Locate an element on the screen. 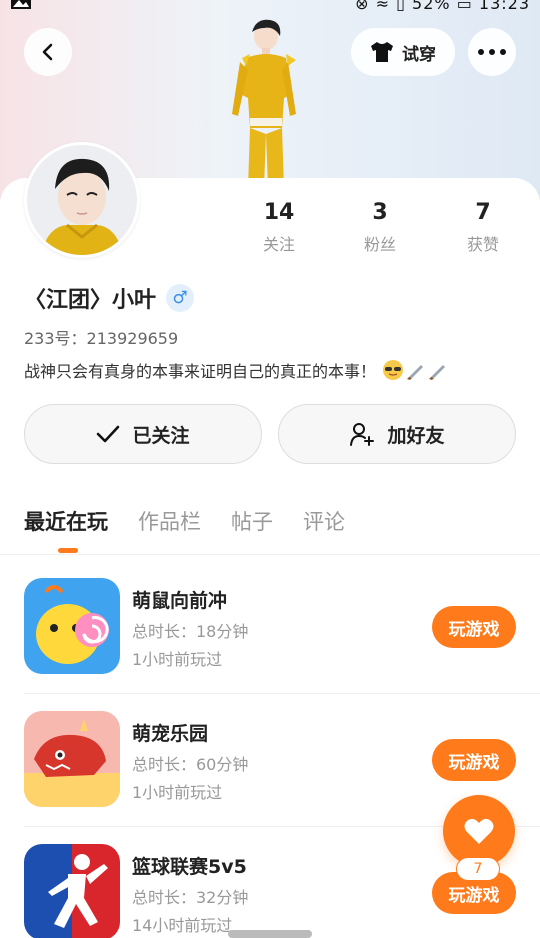  followed-button: 已关注 is located at coordinates (143, 434).